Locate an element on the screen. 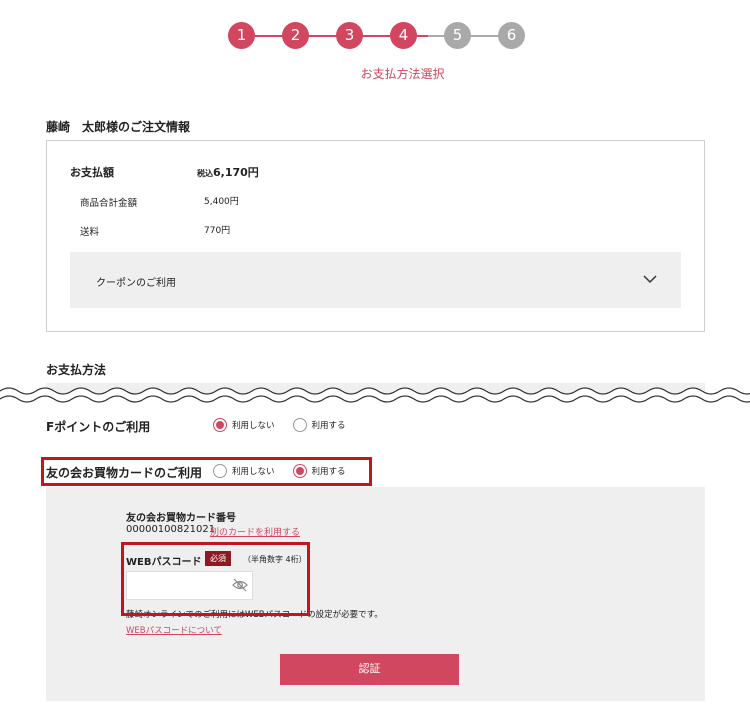 The width and height of the screenshot is (750, 725). order-title: 藤崎 太郎様のご注文情報 is located at coordinates (118, 127).